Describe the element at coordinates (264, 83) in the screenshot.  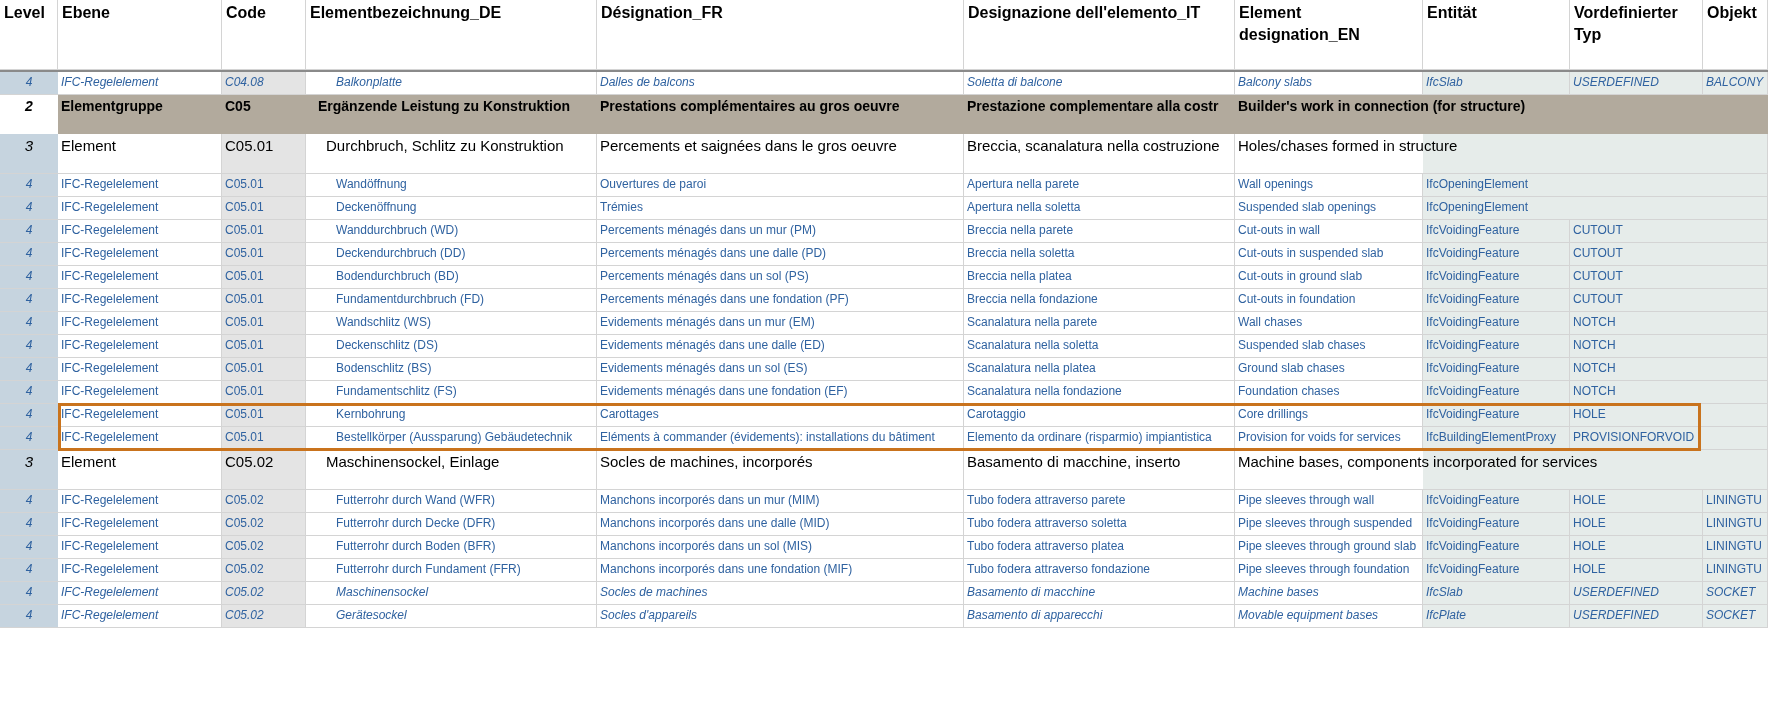
I see `table-cell: C04.08` at that location.